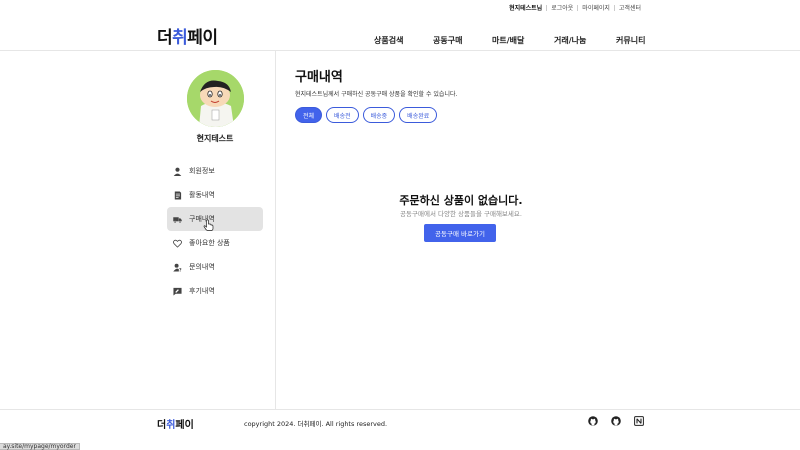  Describe the element at coordinates (177, 171) in the screenshot. I see `user-icon` at that location.